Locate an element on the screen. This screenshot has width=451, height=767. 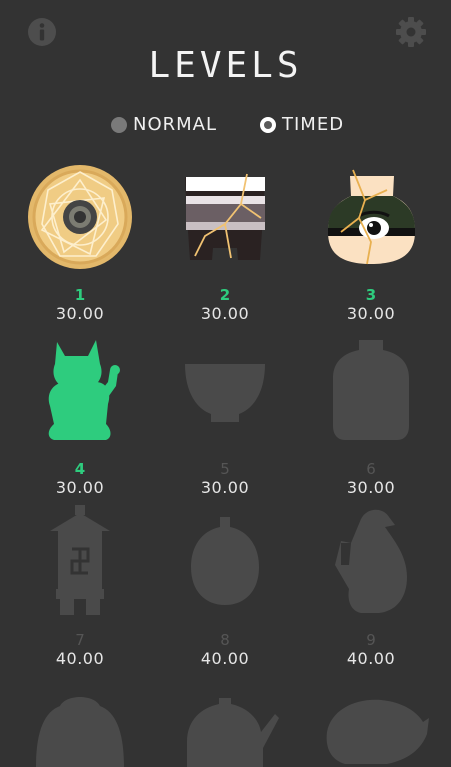
radio-unchecked-icon is located at coordinates (119, 124).